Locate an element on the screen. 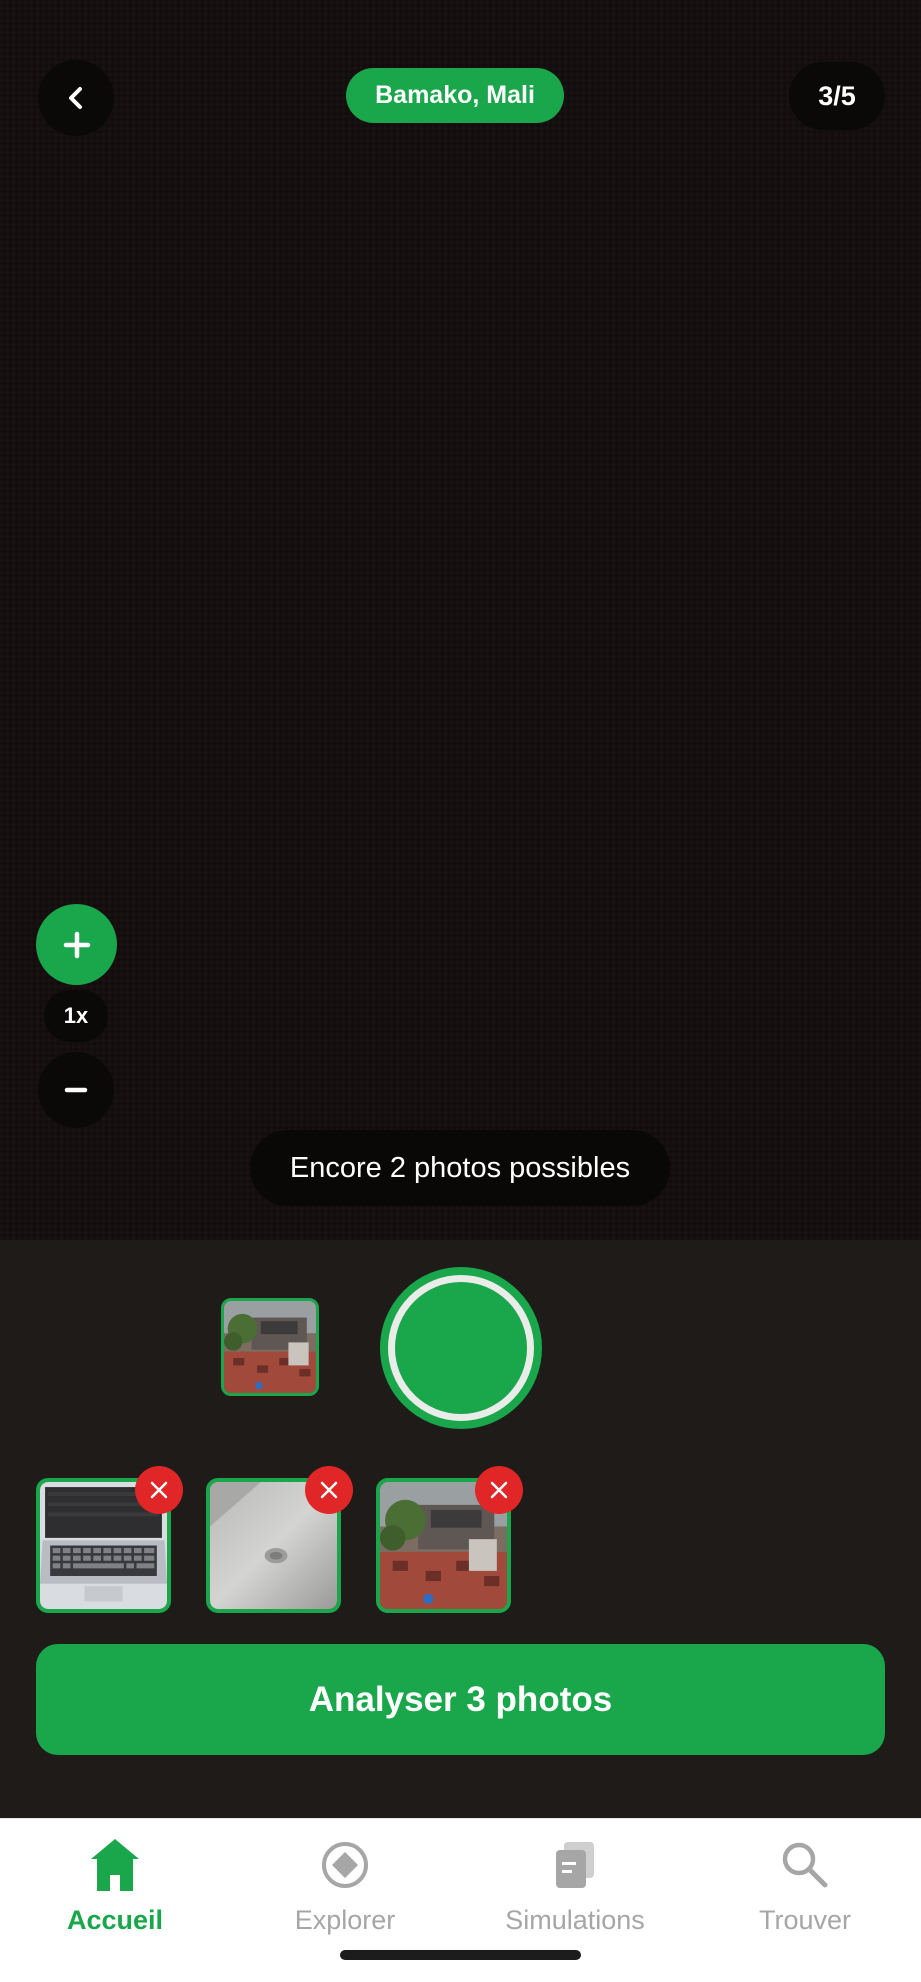 The width and height of the screenshot is (921, 1982). minus-icon is located at coordinates (76, 1090).